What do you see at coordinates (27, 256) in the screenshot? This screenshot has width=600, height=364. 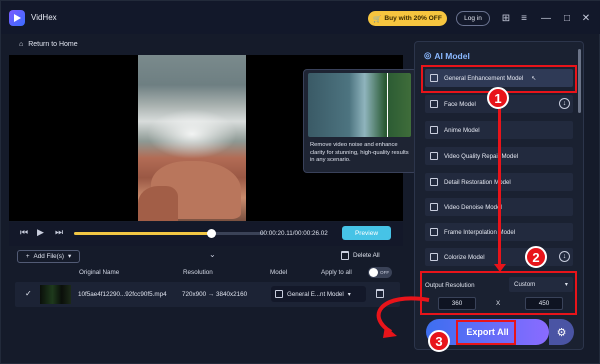 I see `plus-icon: +` at bounding box center [27, 256].